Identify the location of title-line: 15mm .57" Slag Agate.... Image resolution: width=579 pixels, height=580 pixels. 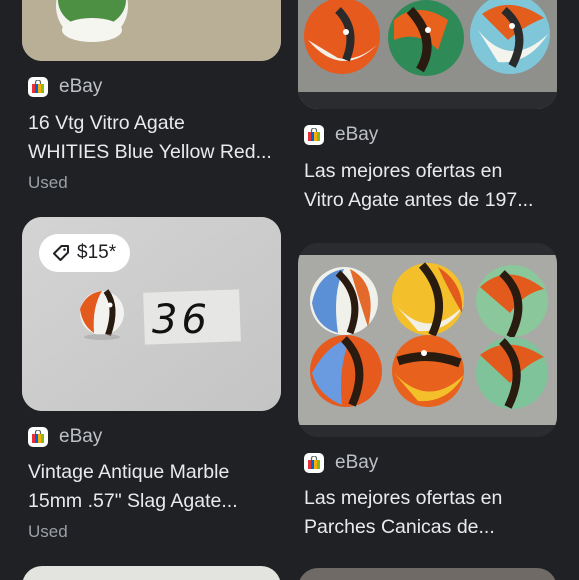
(133, 501).